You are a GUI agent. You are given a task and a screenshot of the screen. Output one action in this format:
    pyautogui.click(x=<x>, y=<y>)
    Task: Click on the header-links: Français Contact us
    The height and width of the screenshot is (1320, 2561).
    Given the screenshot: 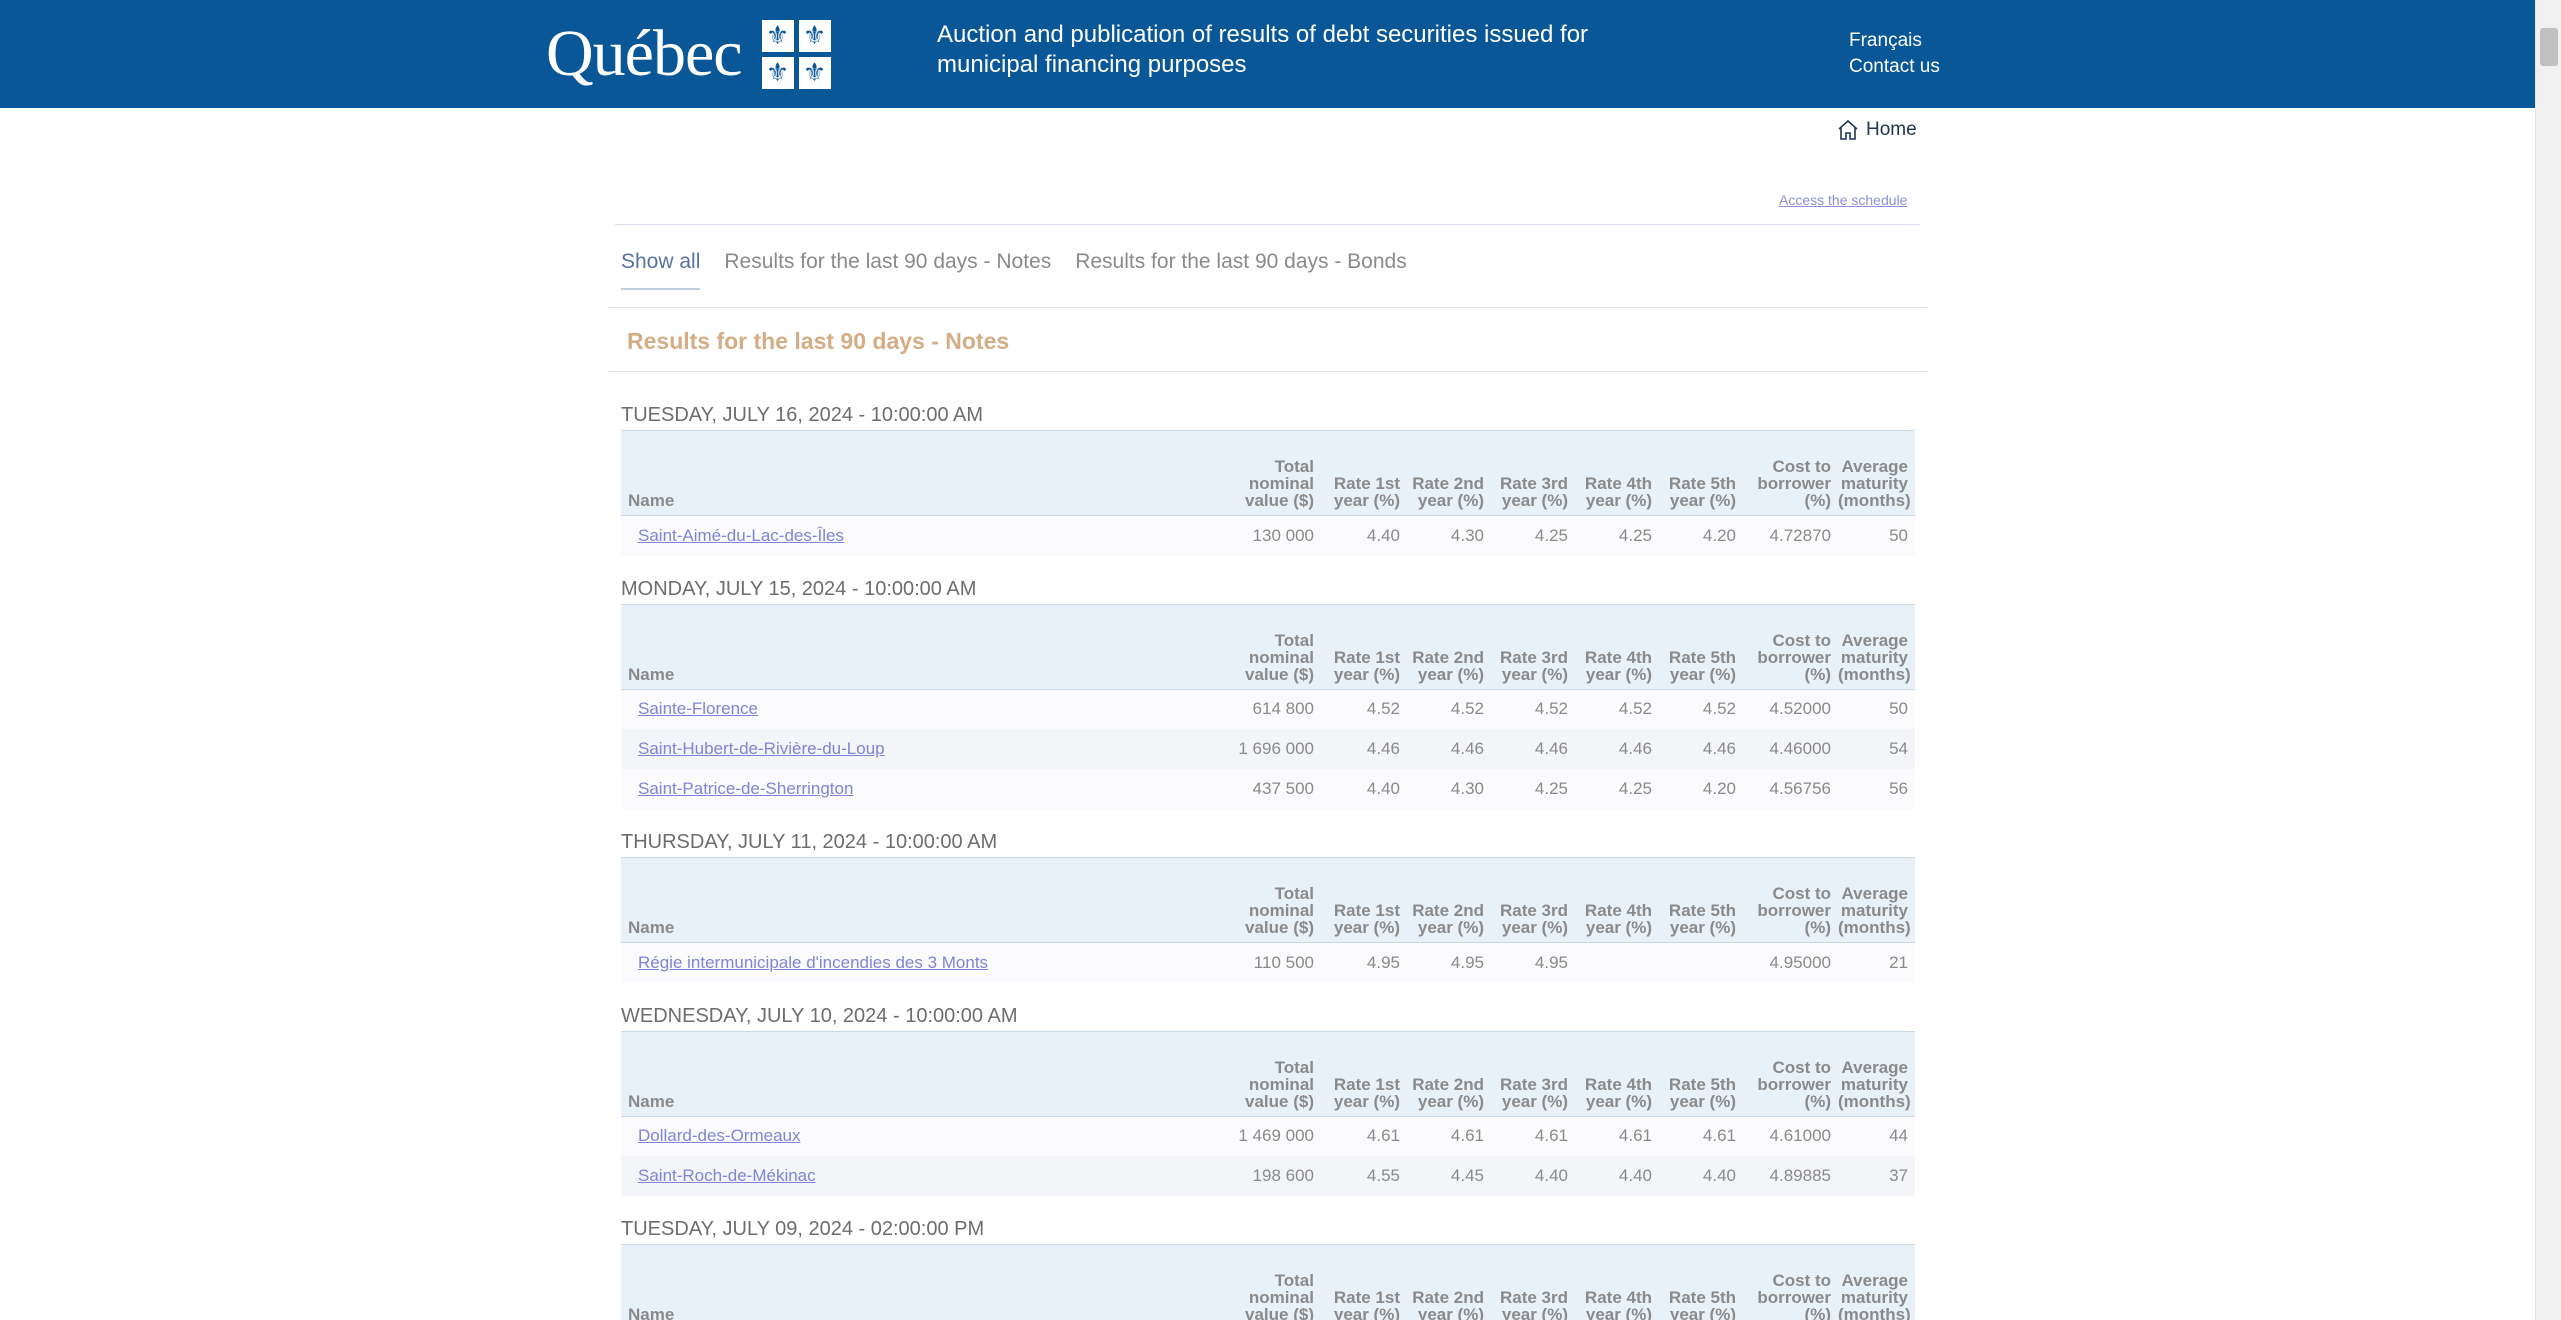 What is the action you would take?
    pyautogui.click(x=1894, y=54)
    